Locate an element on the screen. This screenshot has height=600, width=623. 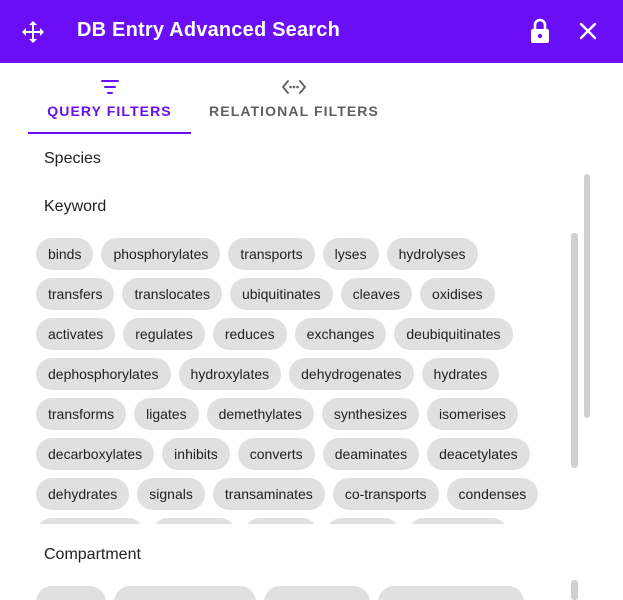
filter-icon is located at coordinates (109, 87).